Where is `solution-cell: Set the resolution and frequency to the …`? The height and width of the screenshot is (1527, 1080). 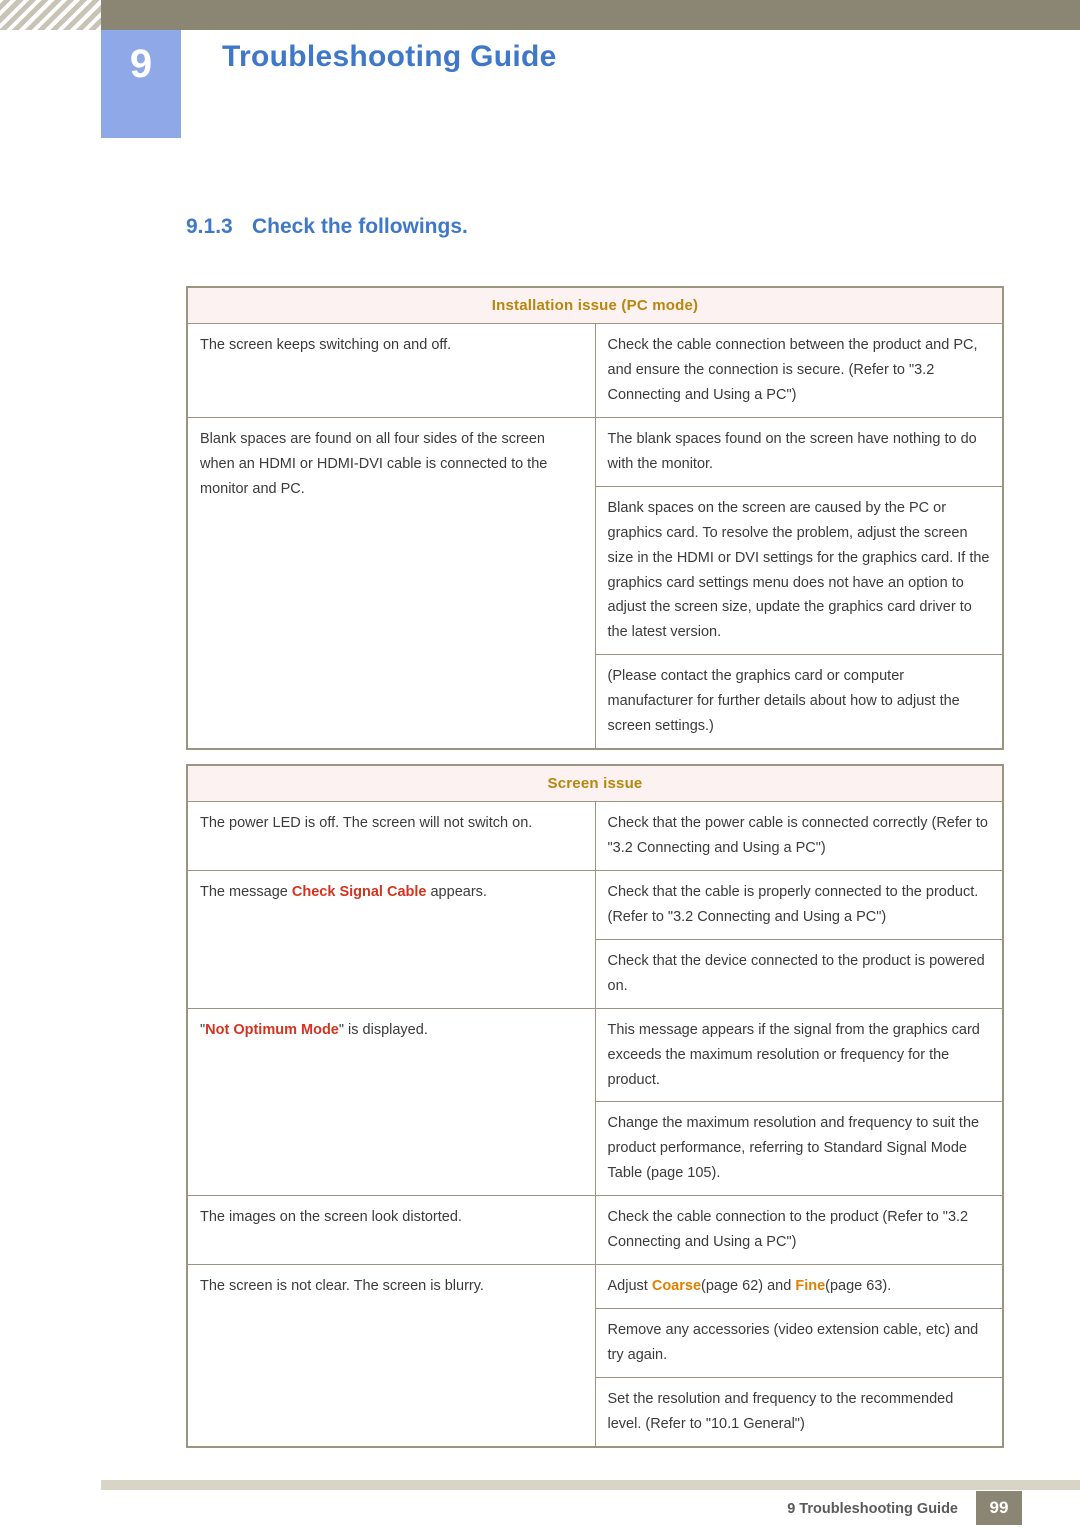 solution-cell: Set the resolution and frequency to the … is located at coordinates (798, 1411).